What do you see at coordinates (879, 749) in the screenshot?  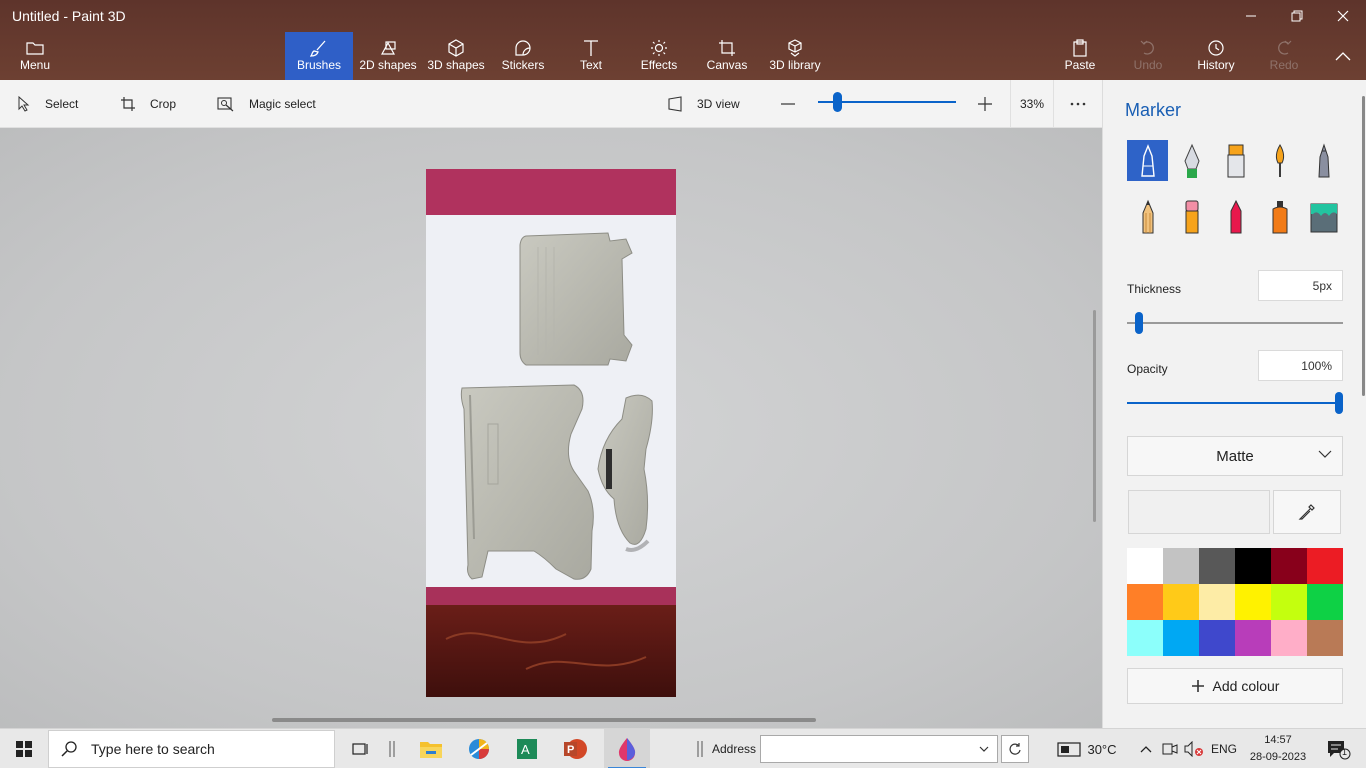 I see `address-input` at bounding box center [879, 749].